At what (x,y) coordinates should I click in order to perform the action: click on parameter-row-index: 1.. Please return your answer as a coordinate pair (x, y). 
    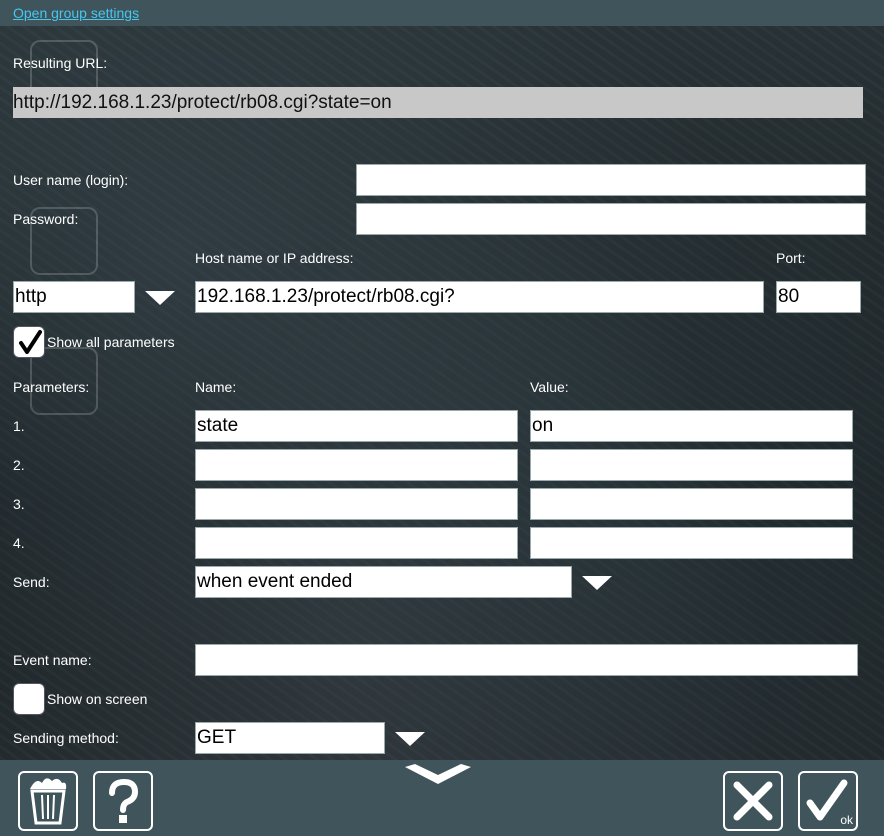
    Looking at the image, I should click on (19, 426).